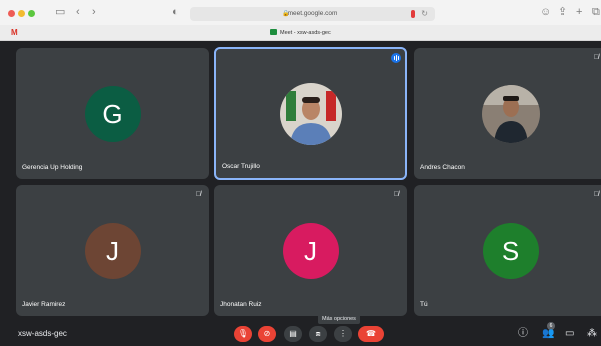 This screenshot has height=346, width=601. I want to click on leave-call-button: ☎, so click(371, 334).